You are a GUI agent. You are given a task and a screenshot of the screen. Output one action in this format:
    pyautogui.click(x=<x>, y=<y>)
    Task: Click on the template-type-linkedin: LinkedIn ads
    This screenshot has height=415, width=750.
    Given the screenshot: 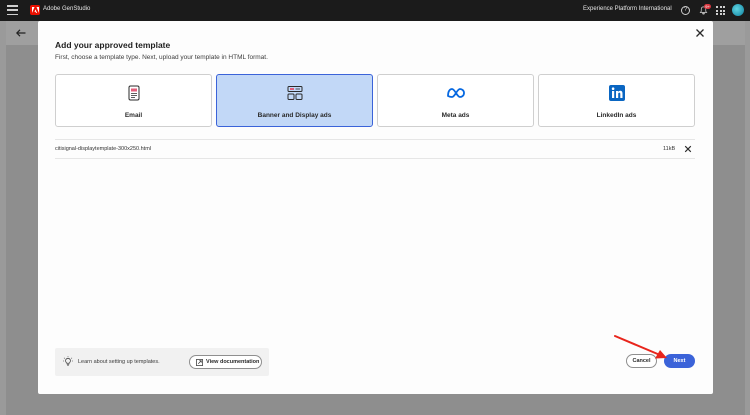 What is the action you would take?
    pyautogui.click(x=616, y=100)
    